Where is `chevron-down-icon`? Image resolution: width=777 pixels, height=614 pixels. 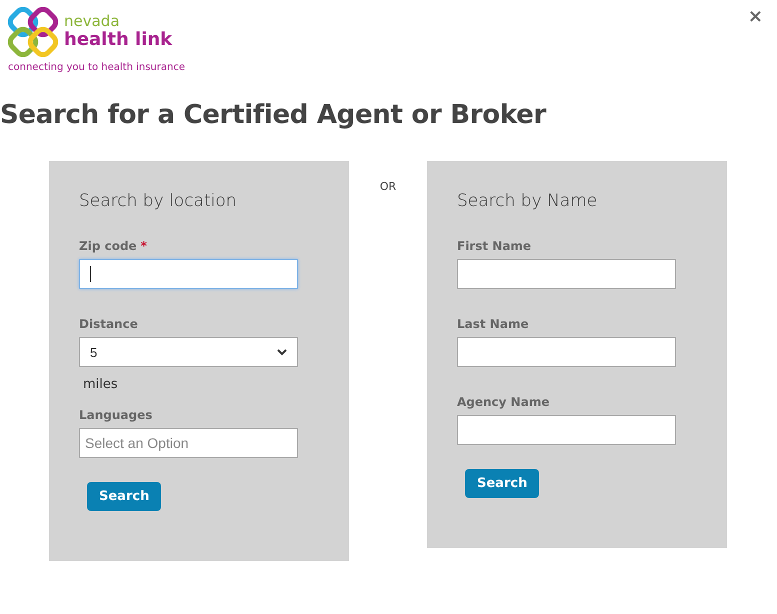 chevron-down-icon is located at coordinates (282, 352).